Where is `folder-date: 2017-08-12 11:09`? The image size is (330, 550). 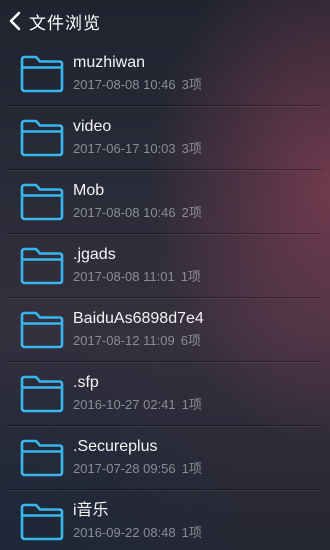 folder-date: 2017-08-12 11:09 is located at coordinates (124, 340).